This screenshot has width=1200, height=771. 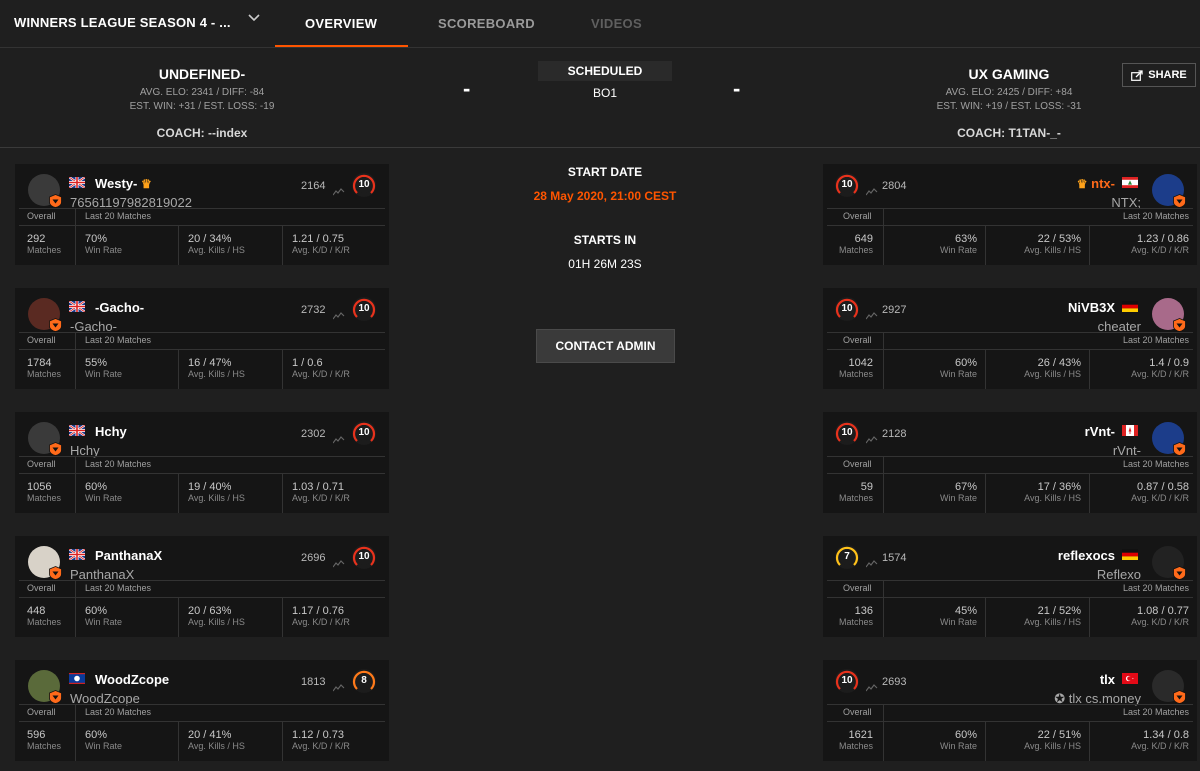 What do you see at coordinates (850, 740) in the screenshot?
I see `stat-matches: 1621 Matches` at bounding box center [850, 740].